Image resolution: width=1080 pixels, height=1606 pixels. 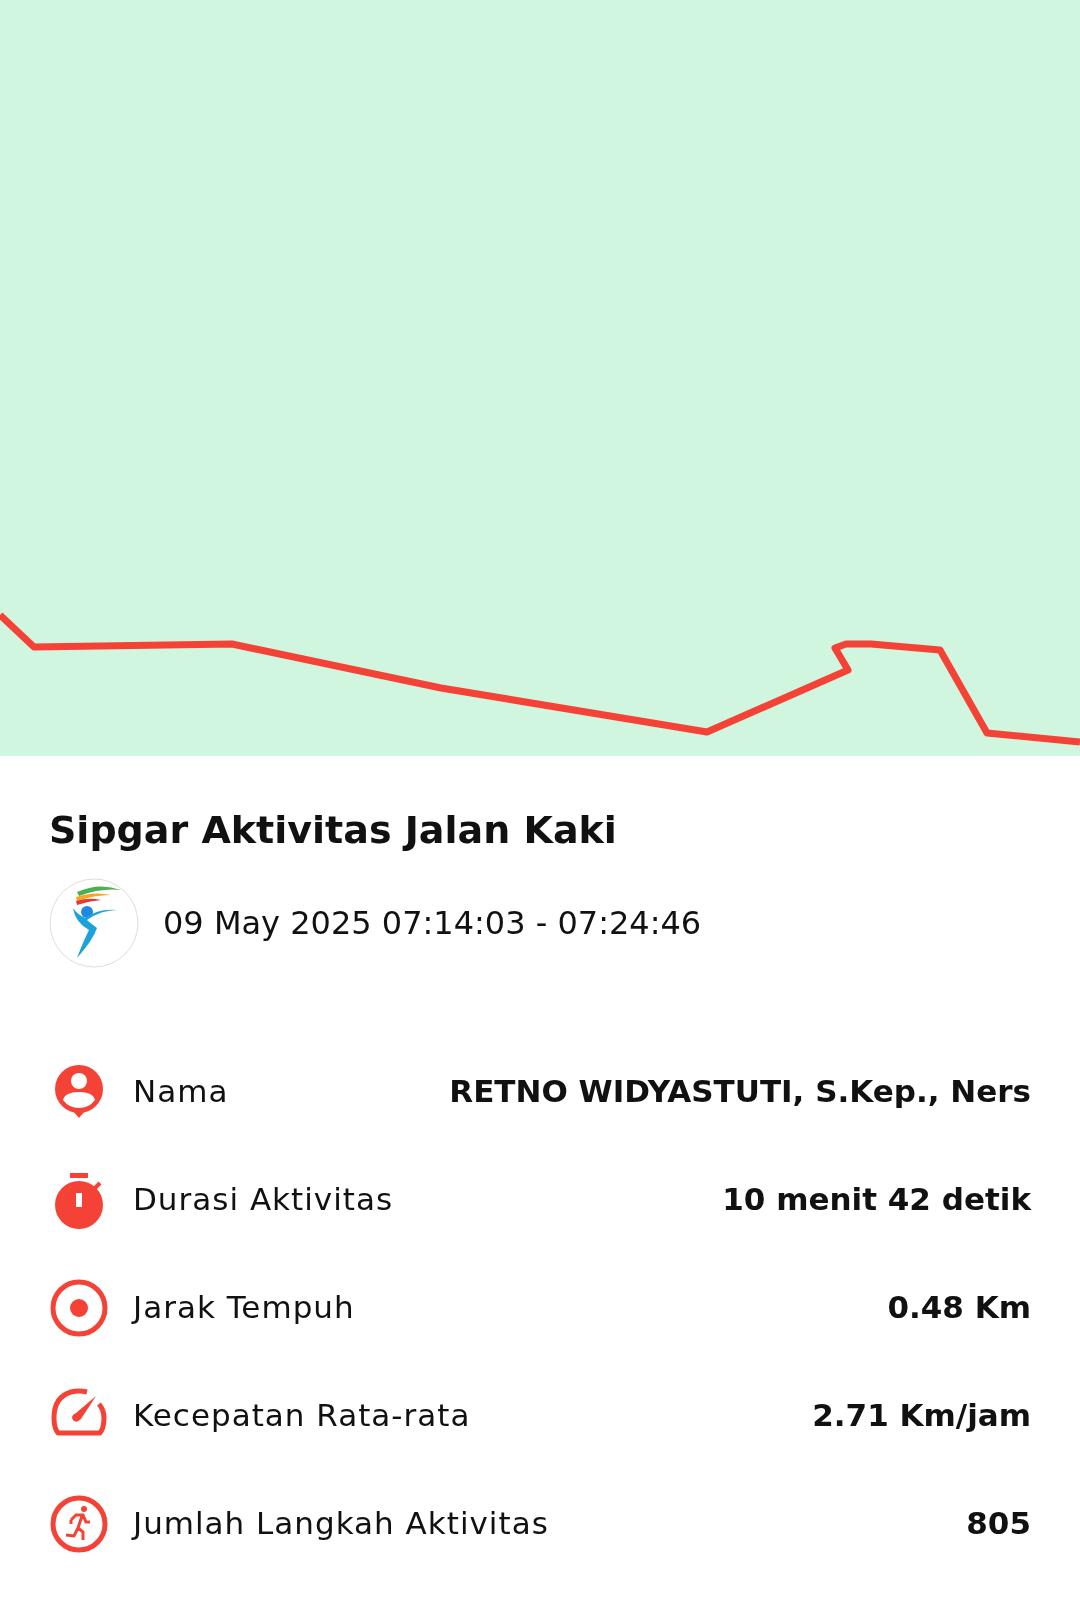 I want to click on detail-label: Kecepatan Rata-rata, so click(x=302, y=1416).